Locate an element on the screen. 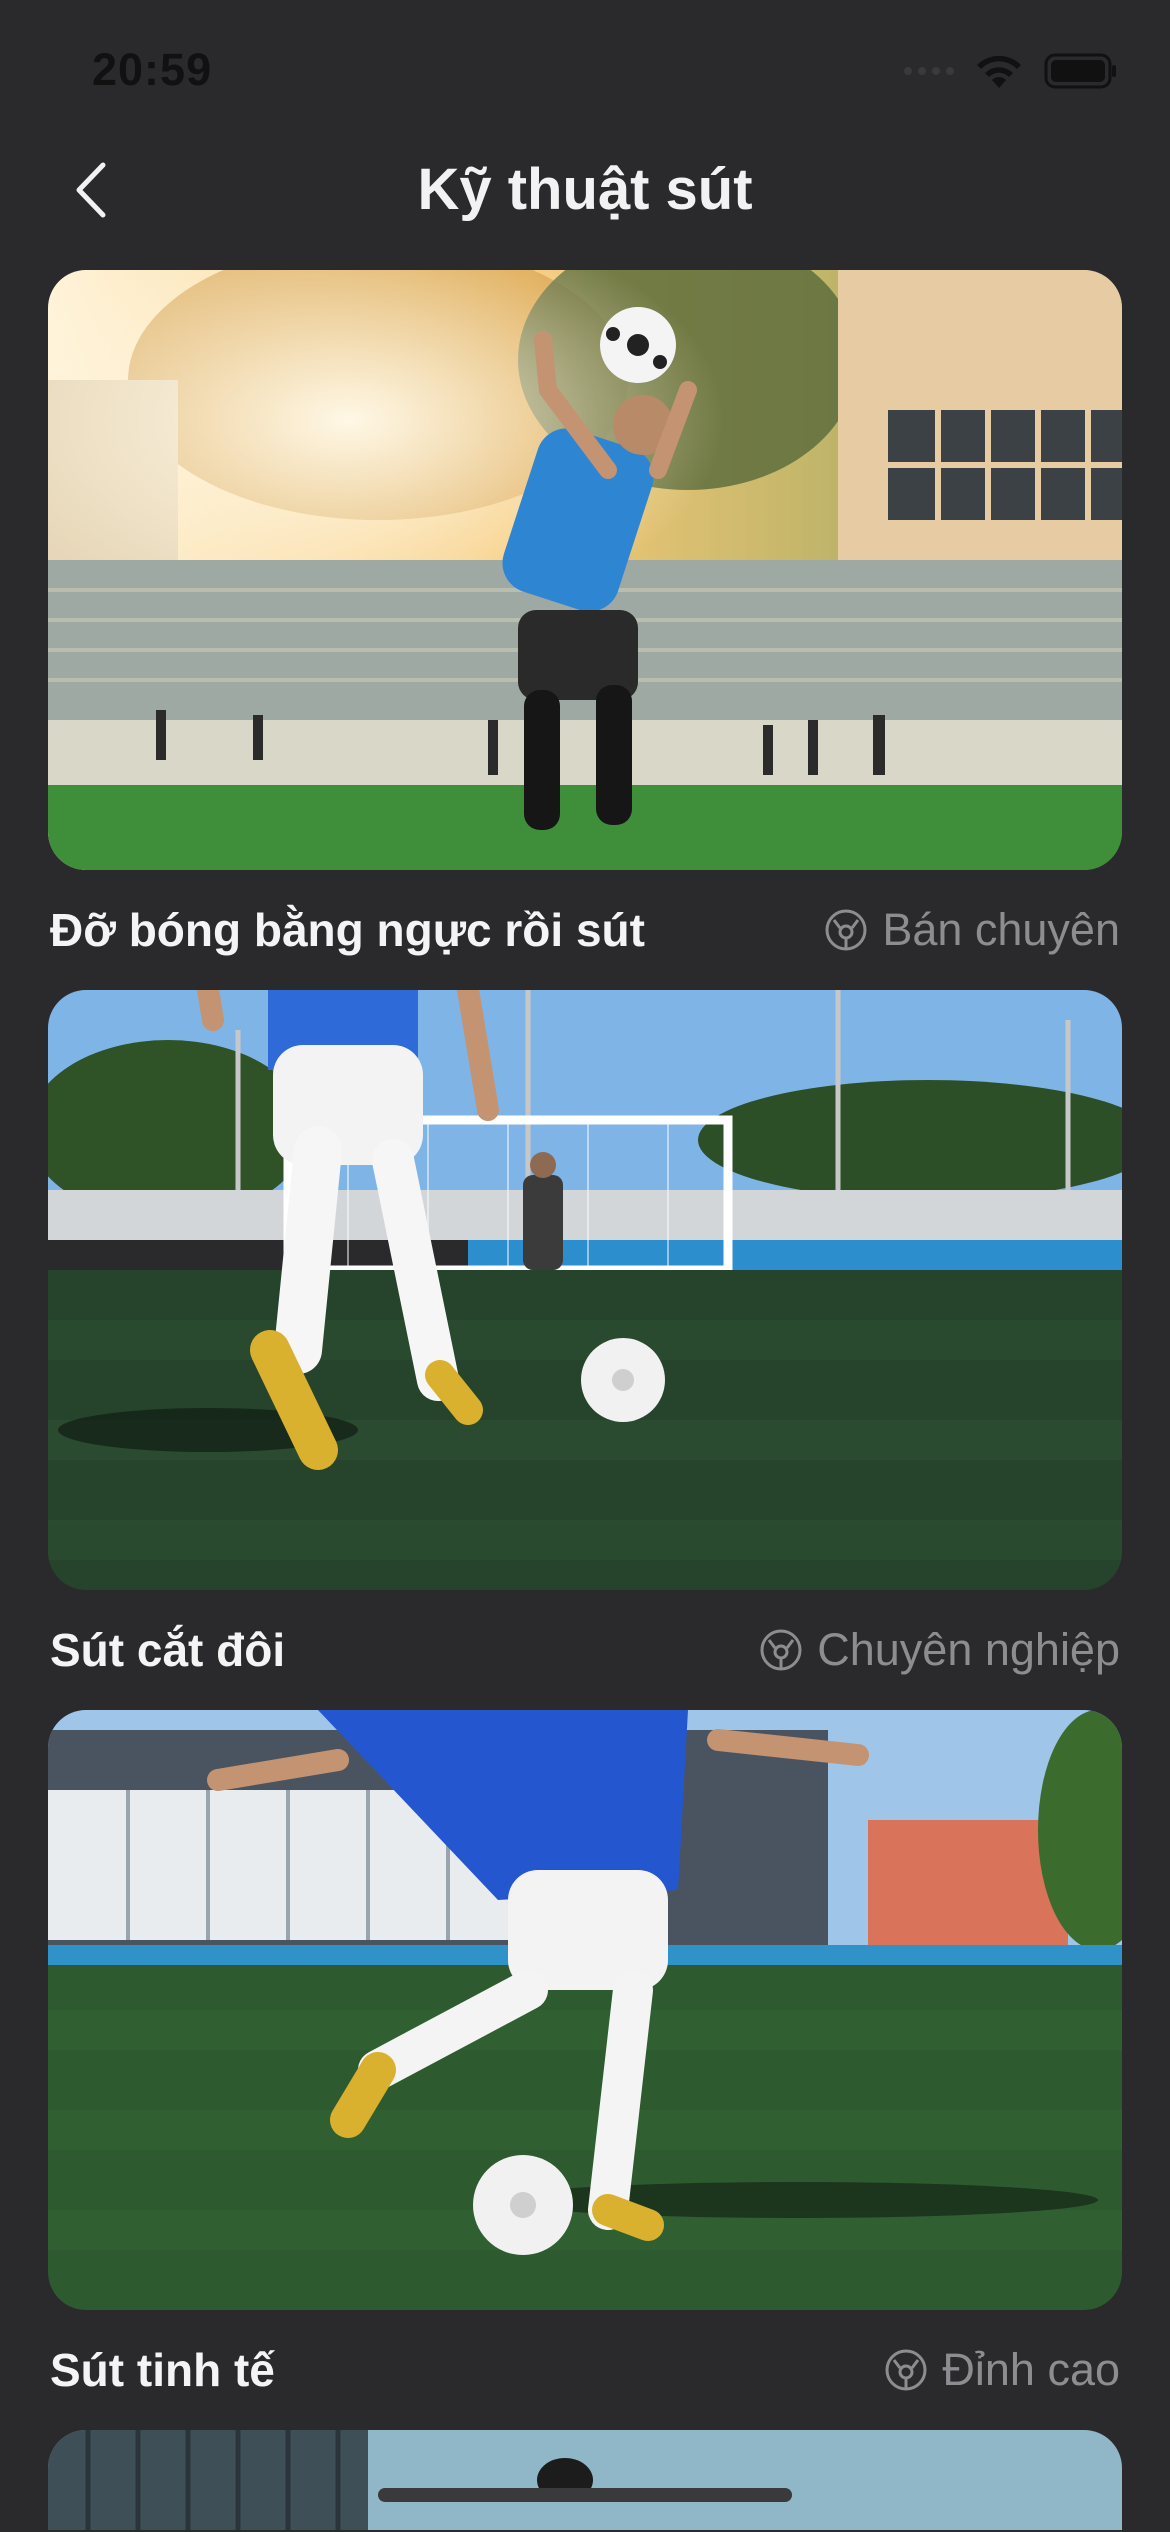 Image resolution: width=1170 pixels, height=2532 pixels. technique-meta: Sút cắt đôi Chuyên nghiệp is located at coordinates (585, 1650).